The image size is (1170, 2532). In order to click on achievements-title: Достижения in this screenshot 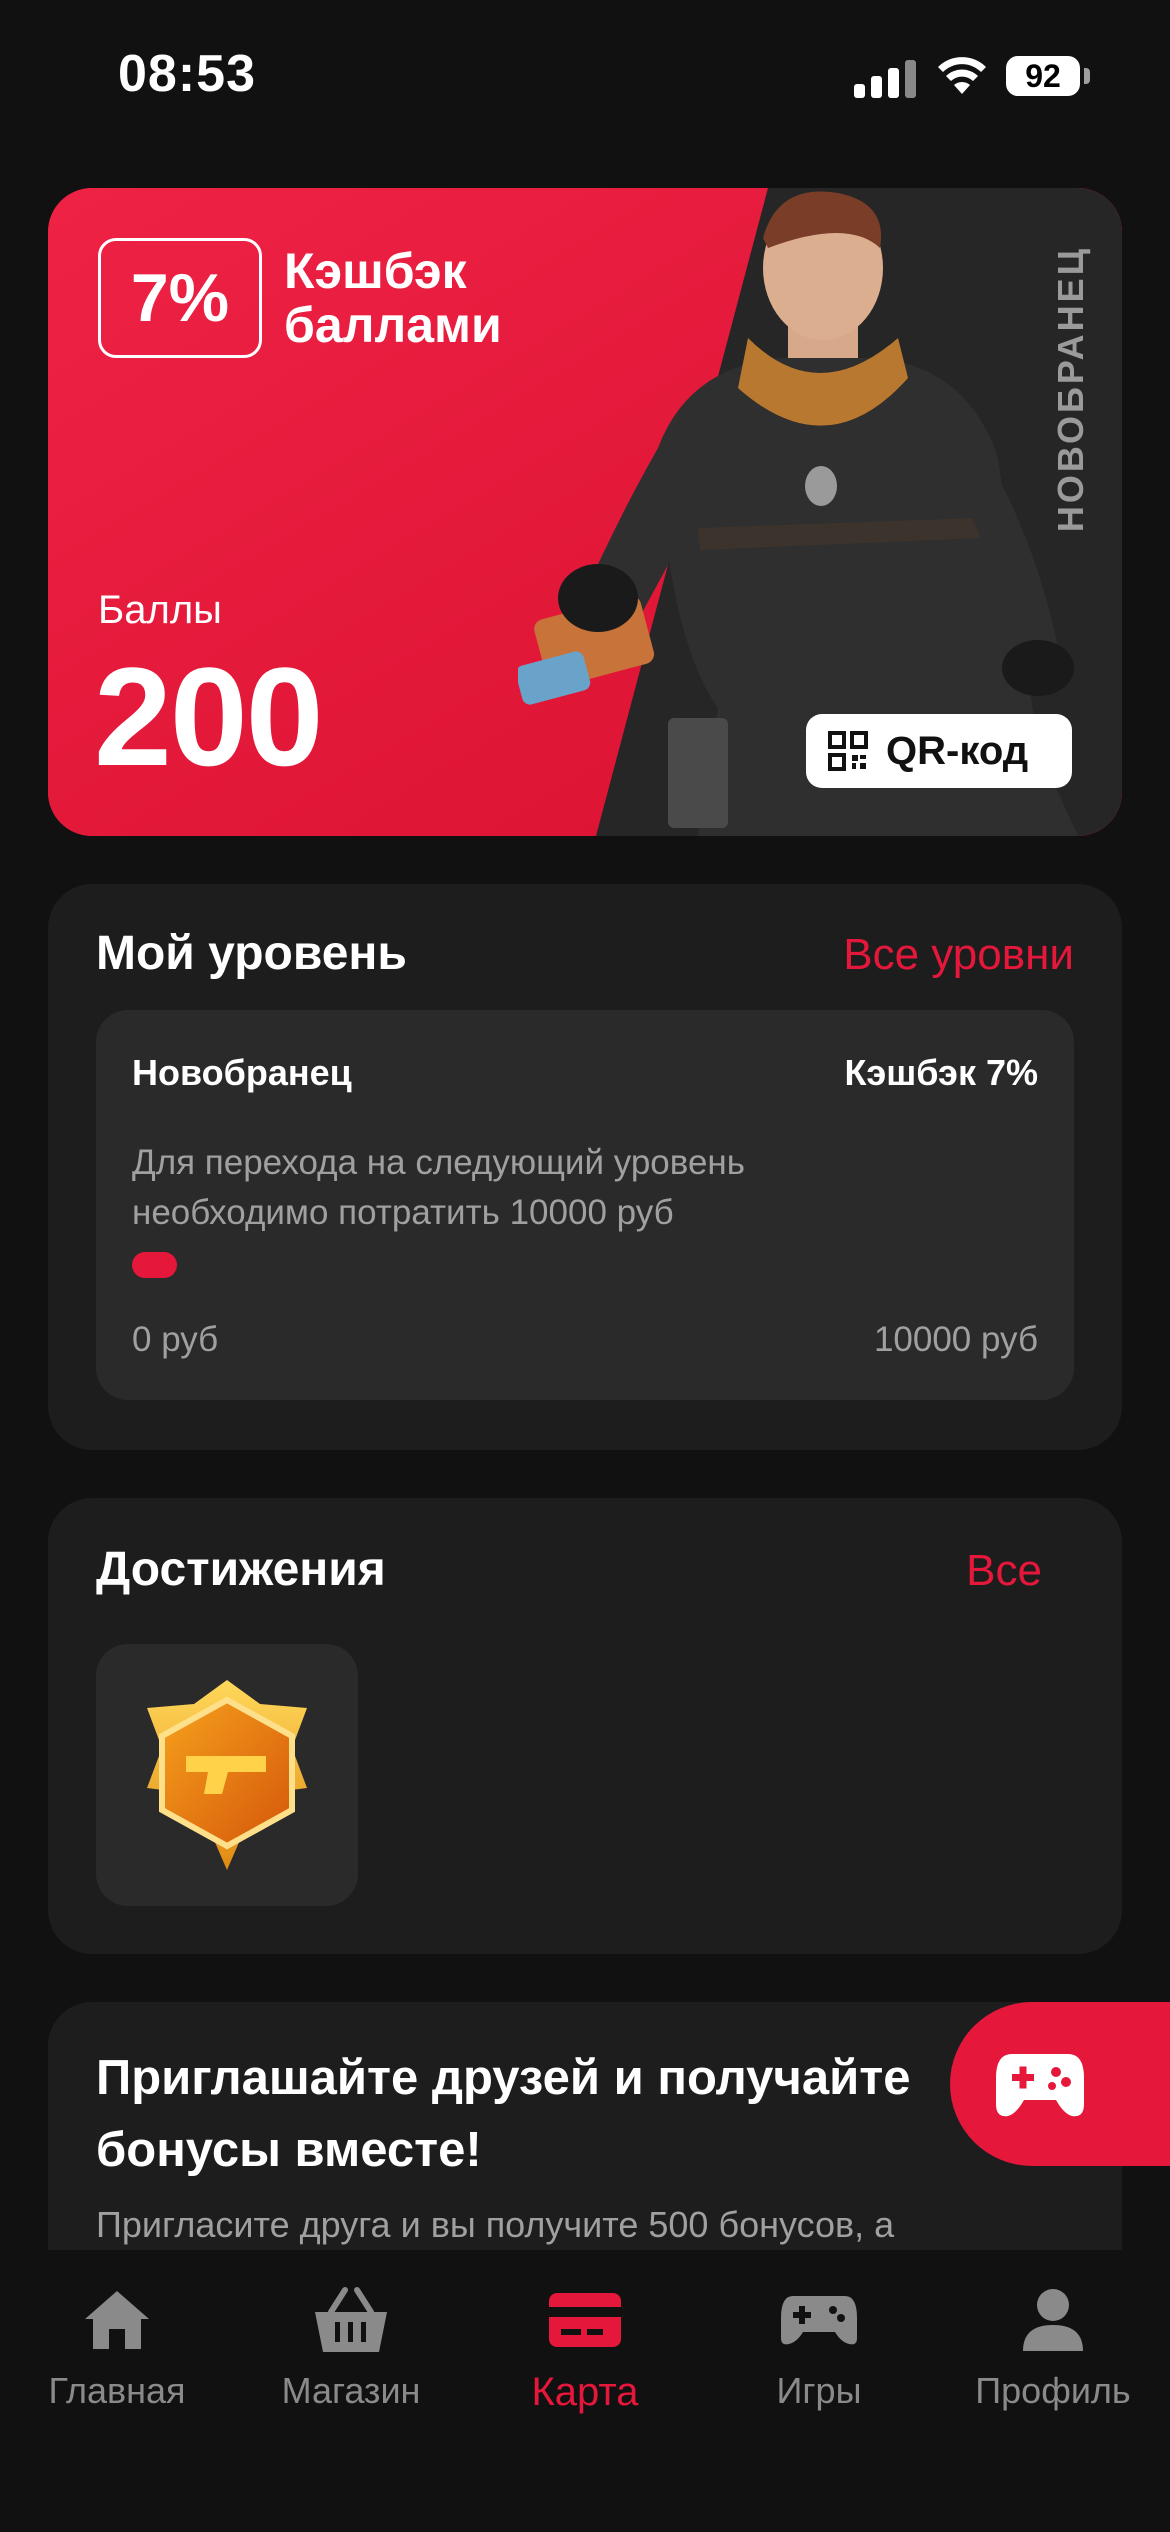, I will do `click(241, 1569)`.